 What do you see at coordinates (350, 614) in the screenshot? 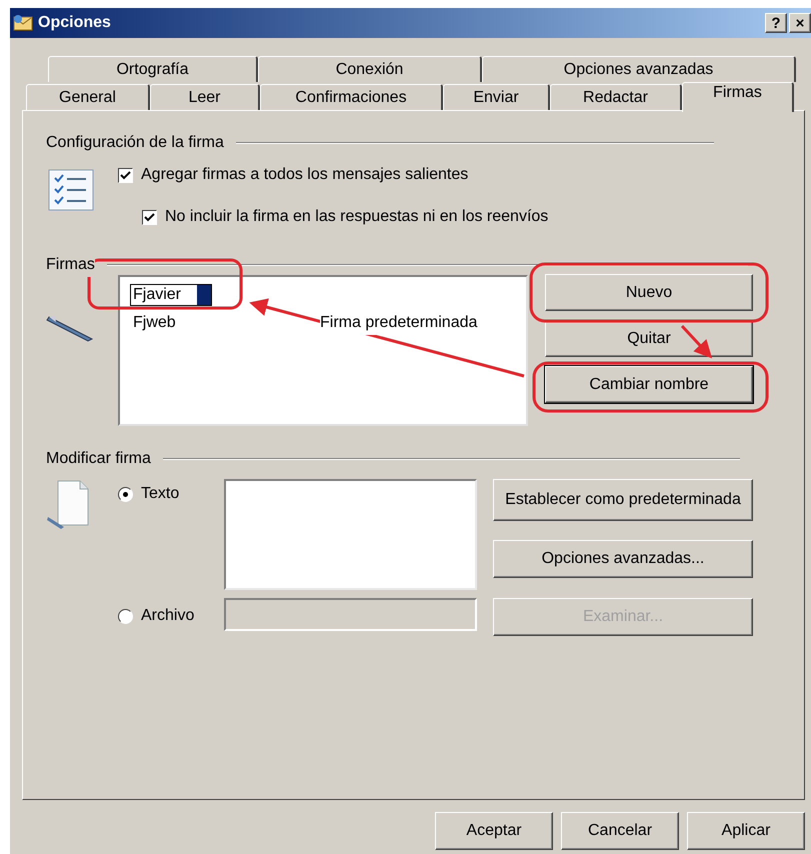
I see `file-path-field` at bounding box center [350, 614].